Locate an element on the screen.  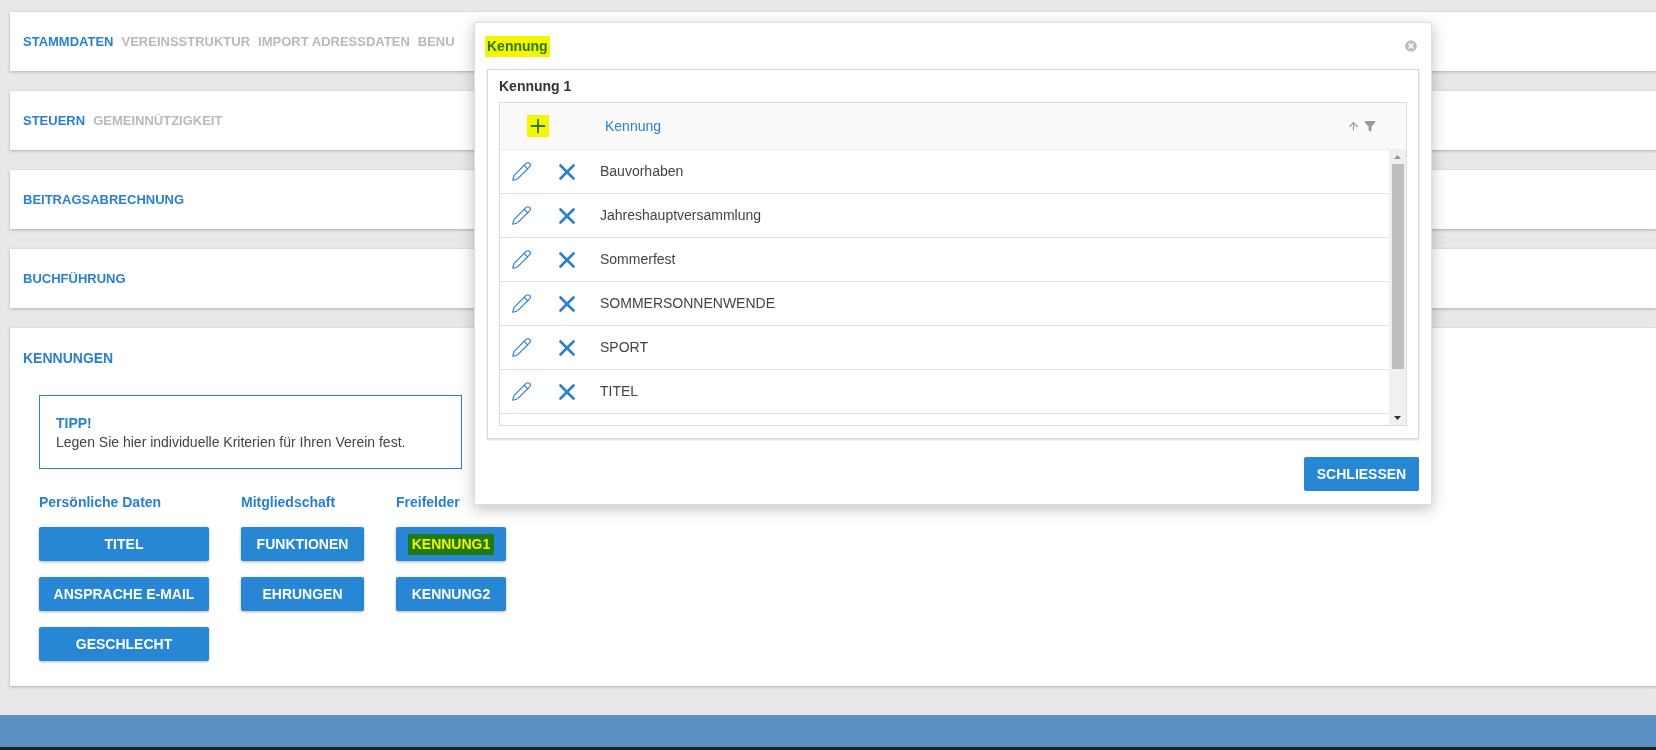
table-cell-text: SPORT is located at coordinates (624, 347).